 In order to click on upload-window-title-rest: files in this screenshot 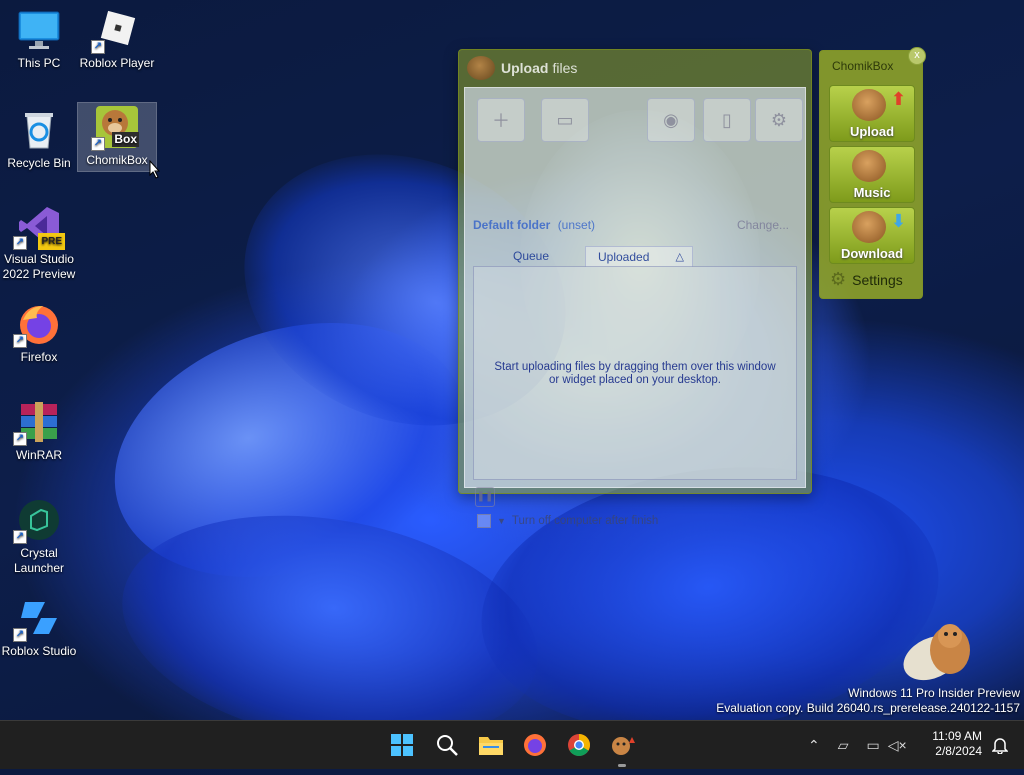, I will do `click(565, 68)`.